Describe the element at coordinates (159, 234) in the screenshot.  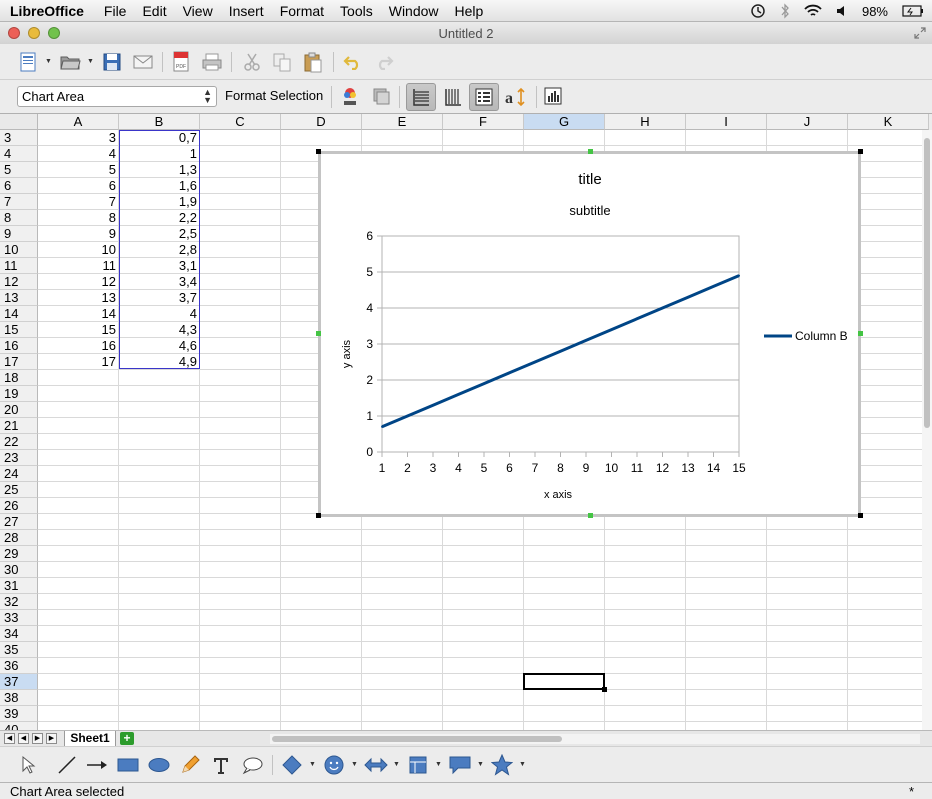
I see `cell-b: 2,5` at that location.